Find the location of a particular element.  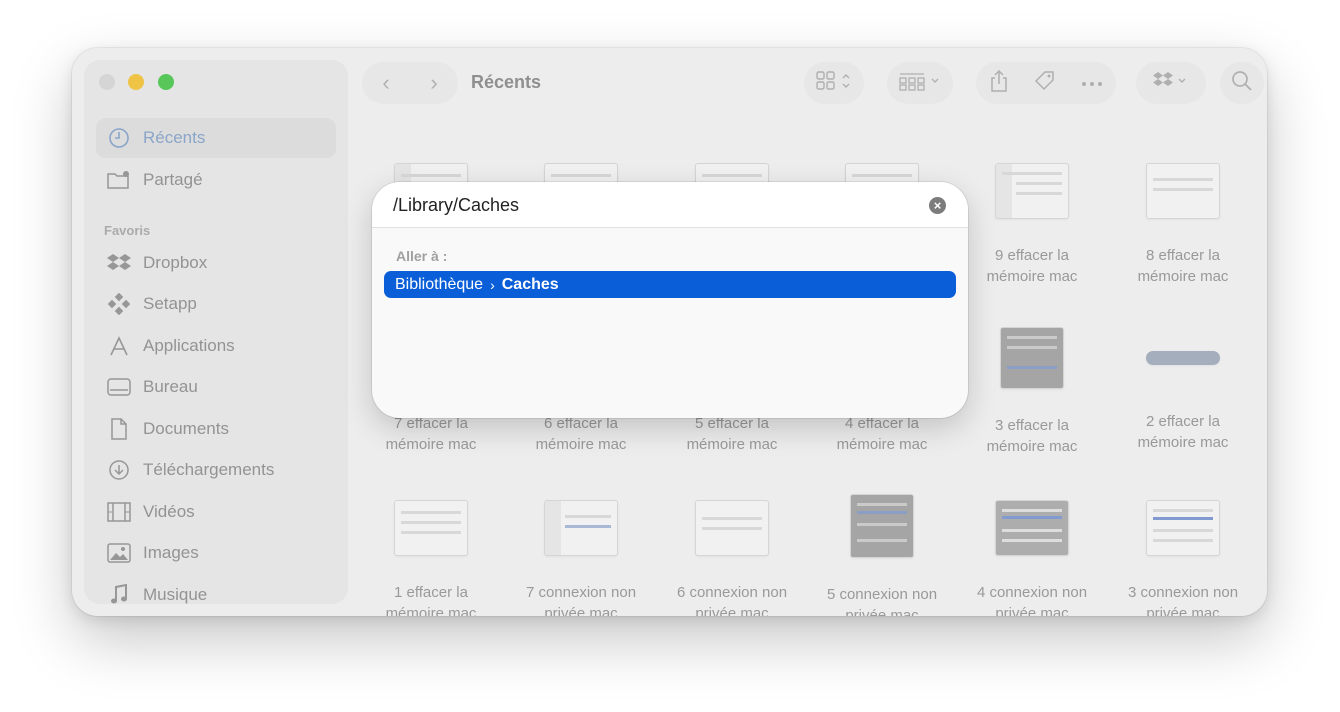

suggestion-row: Bibliothèque › Caches is located at coordinates (670, 284).